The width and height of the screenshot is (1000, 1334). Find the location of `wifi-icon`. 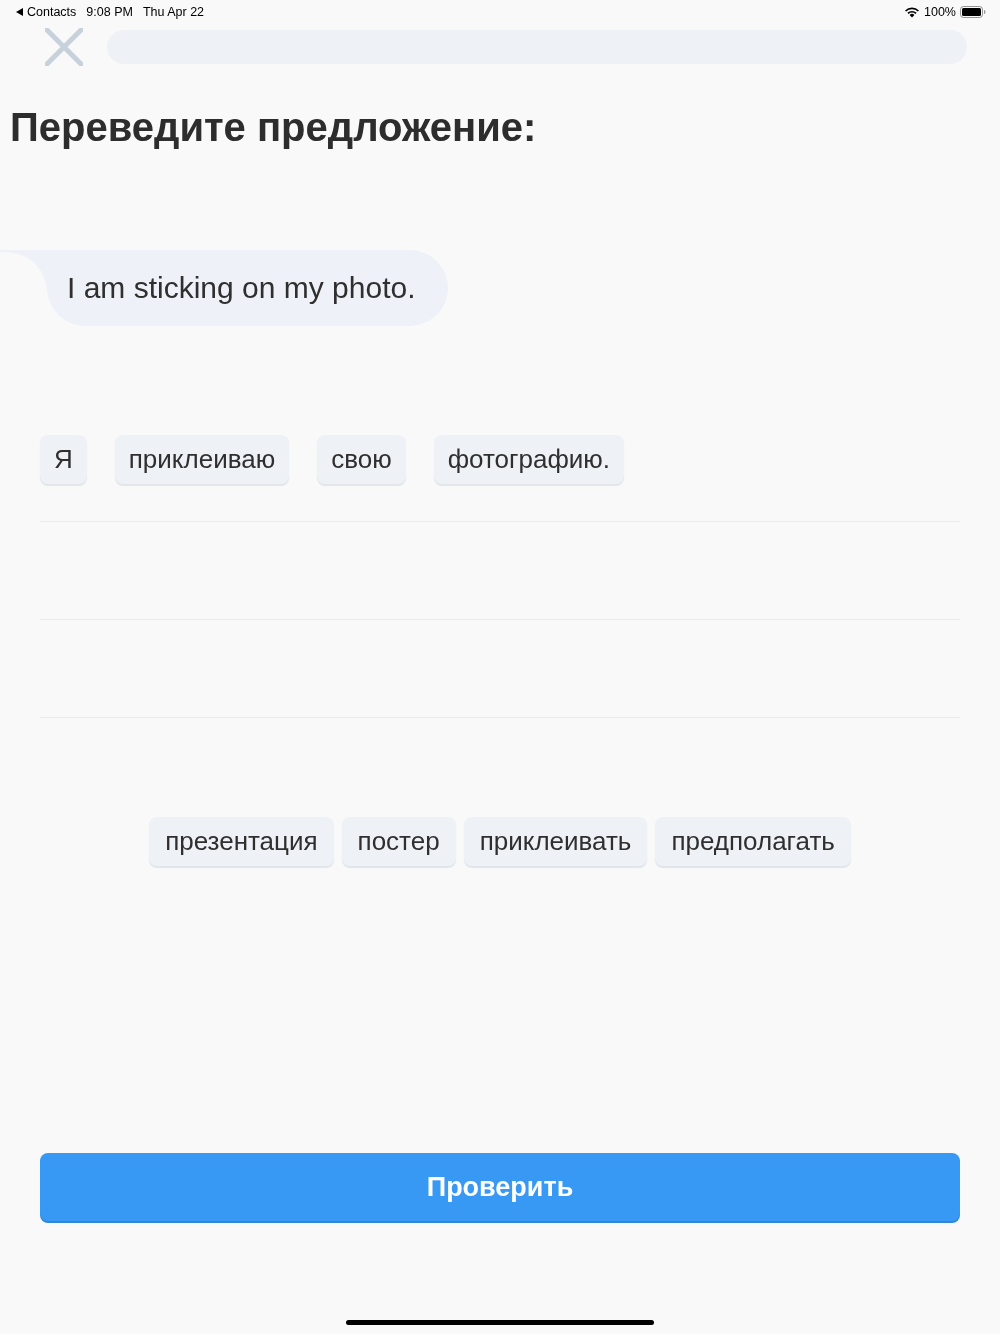

wifi-icon is located at coordinates (912, 12).